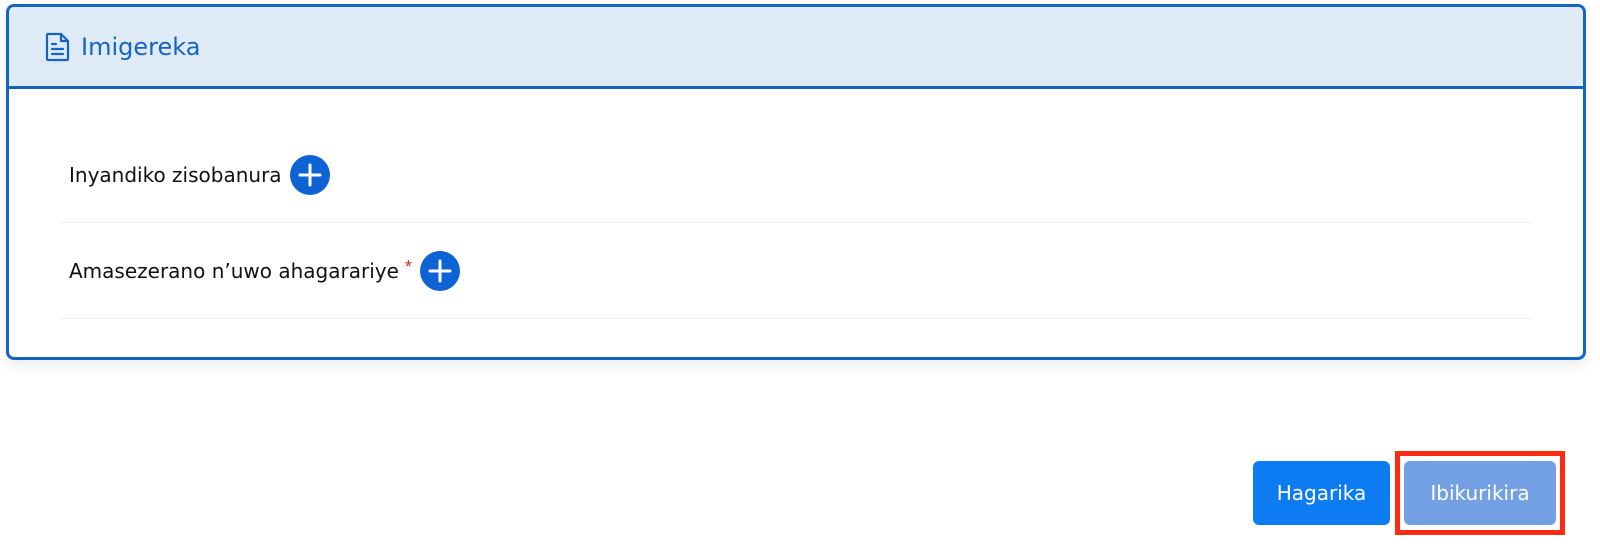 This screenshot has height=555, width=1600. What do you see at coordinates (408, 267) in the screenshot?
I see `required-marker: *` at bounding box center [408, 267].